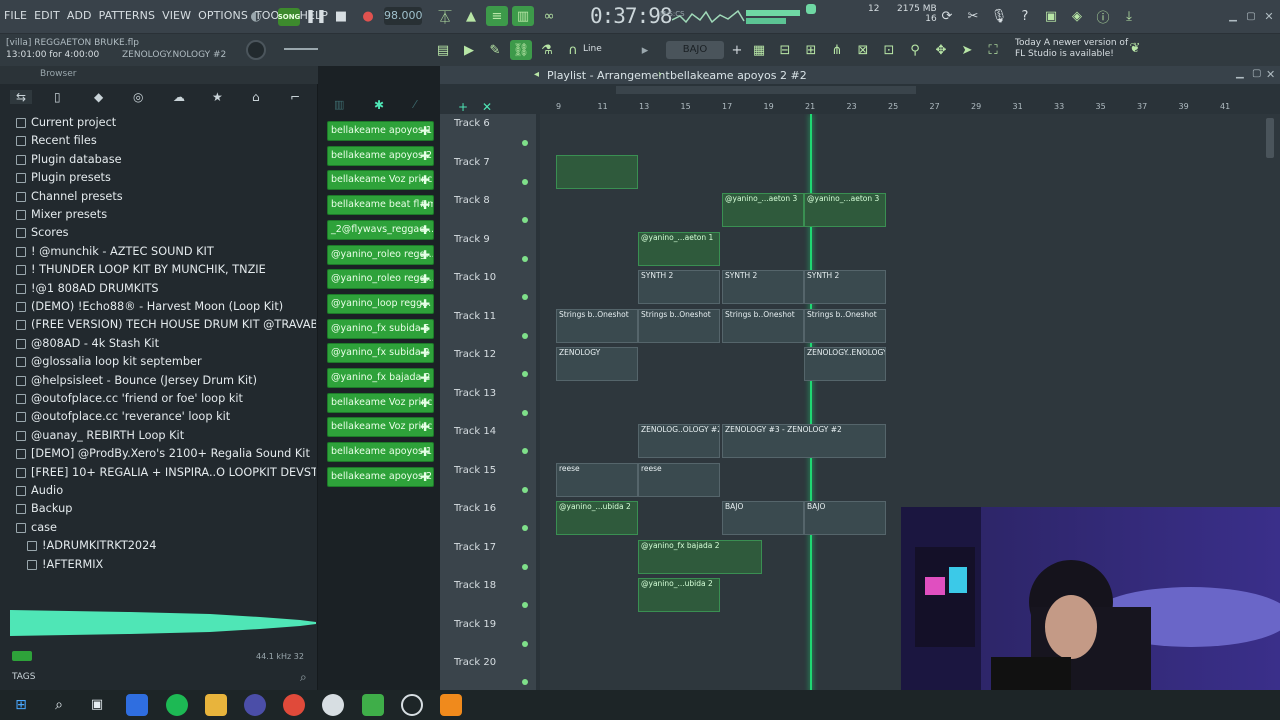  Describe the element at coordinates (380, 353) in the screenshot. I see `pattern-item: @yanino_fx subida 2 ✚` at that location.